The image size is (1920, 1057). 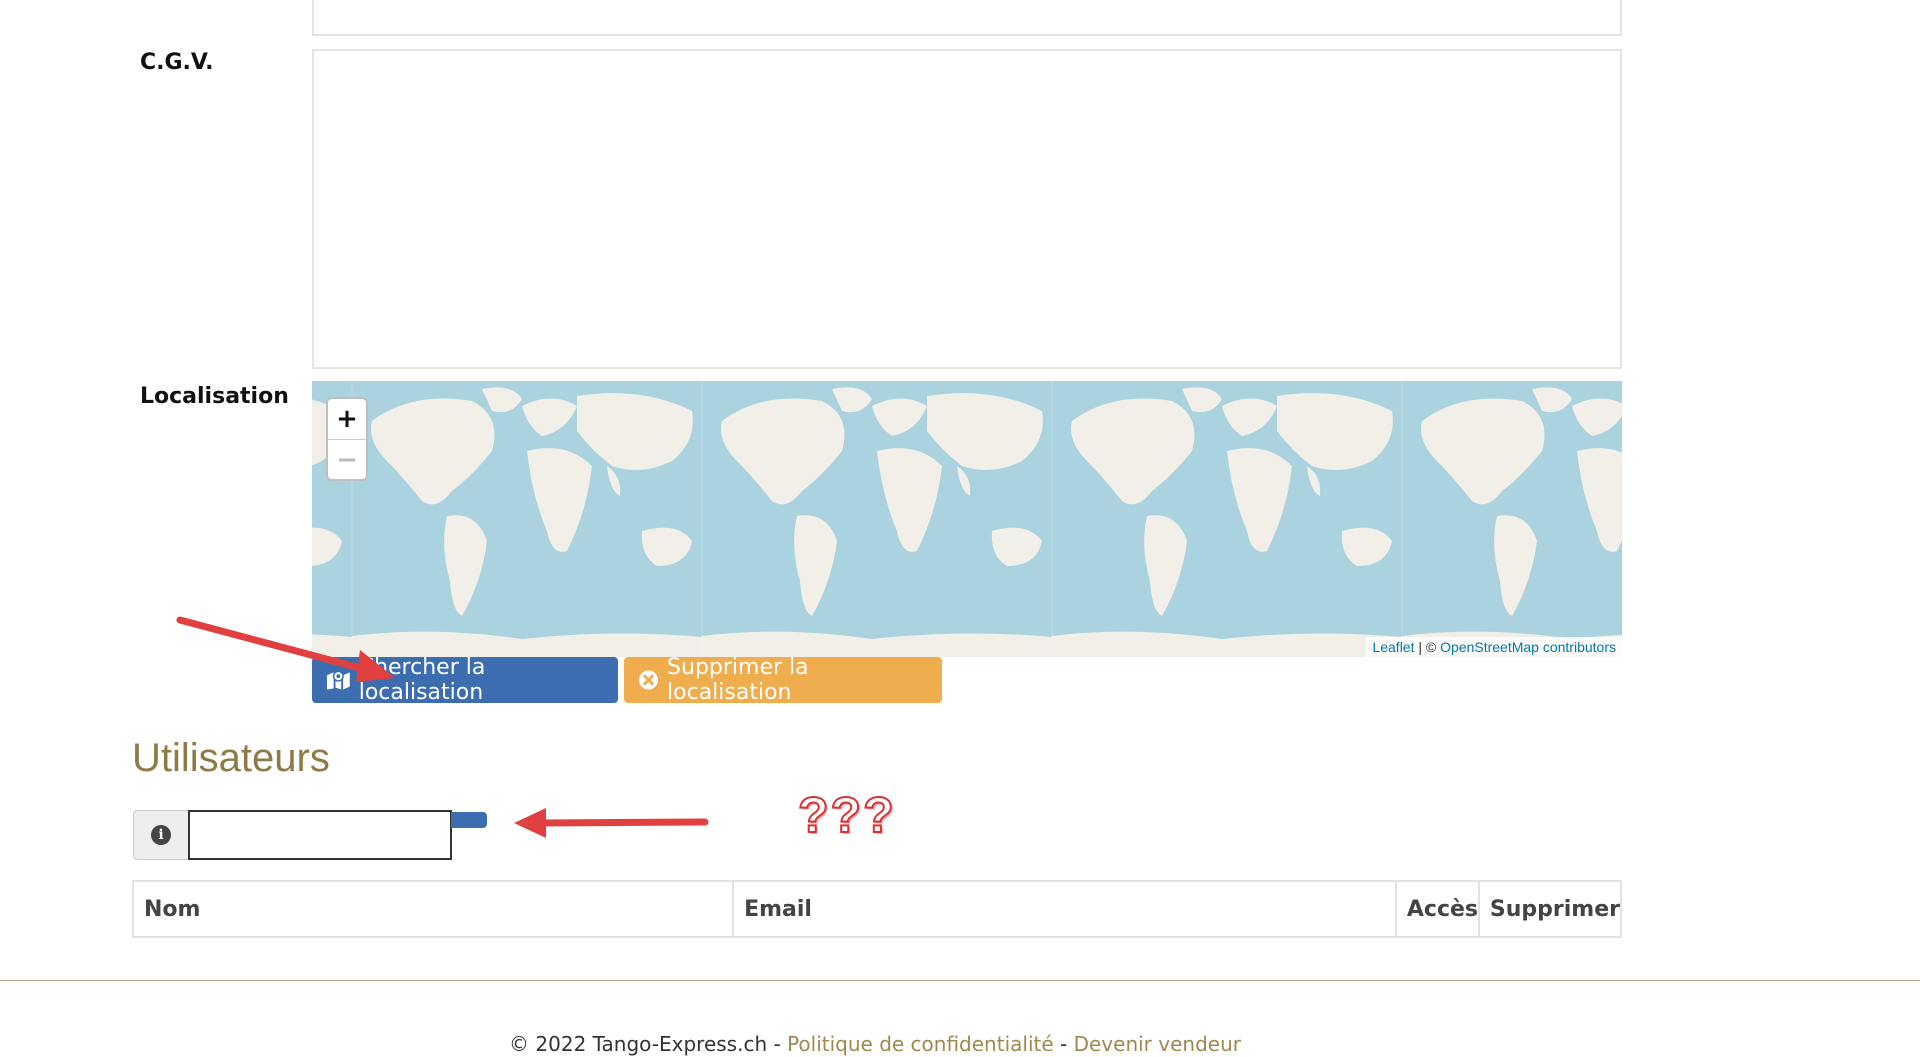 I want to click on zoom-out-button: −, so click(x=347, y=460).